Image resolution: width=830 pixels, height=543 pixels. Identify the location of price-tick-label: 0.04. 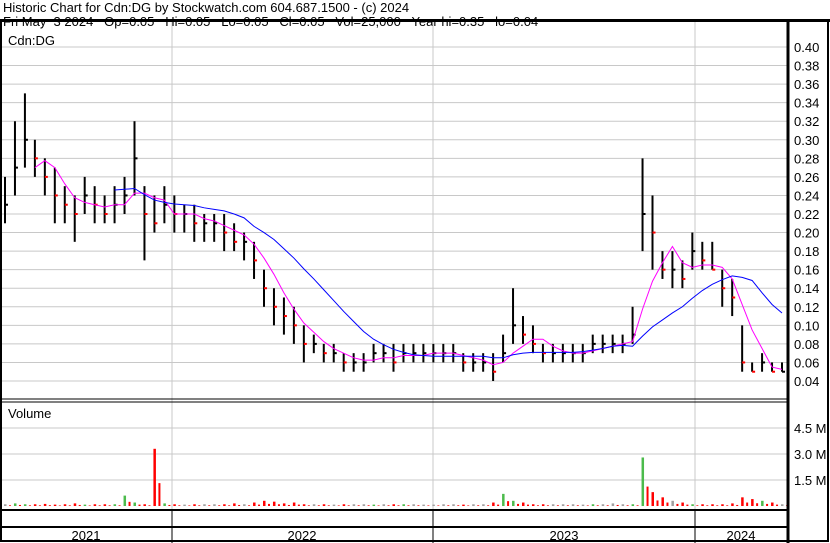
(806, 381).